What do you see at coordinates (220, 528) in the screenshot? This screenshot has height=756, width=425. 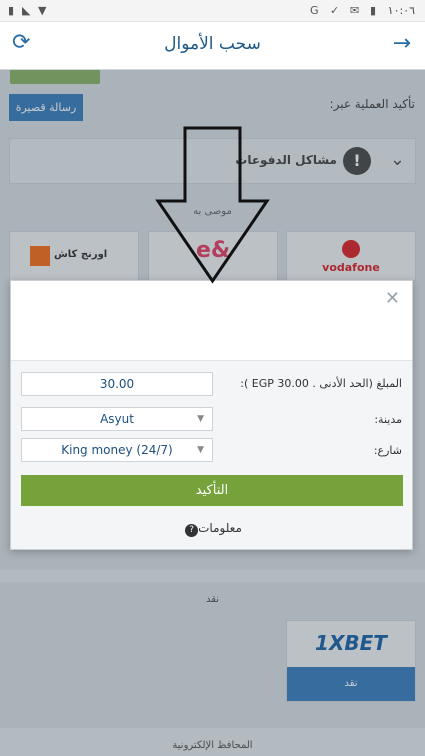 I see `info-label: معلومات` at bounding box center [220, 528].